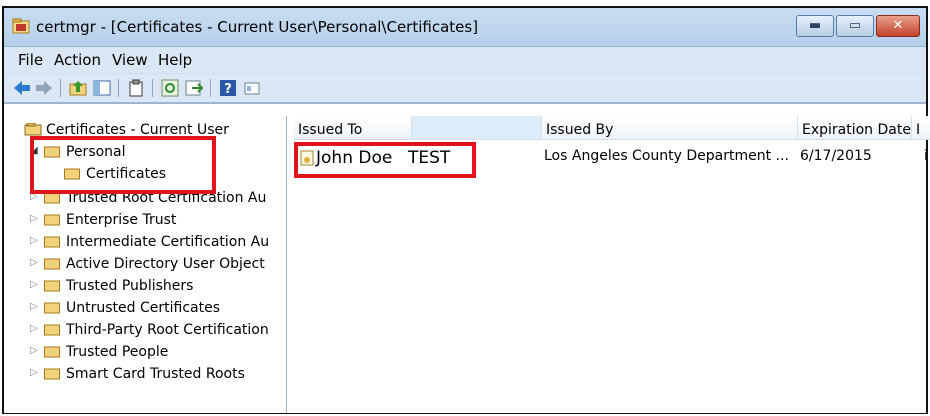 The width and height of the screenshot is (930, 416). I want to click on tree-item-label: Active Directory User Object, so click(165, 264).